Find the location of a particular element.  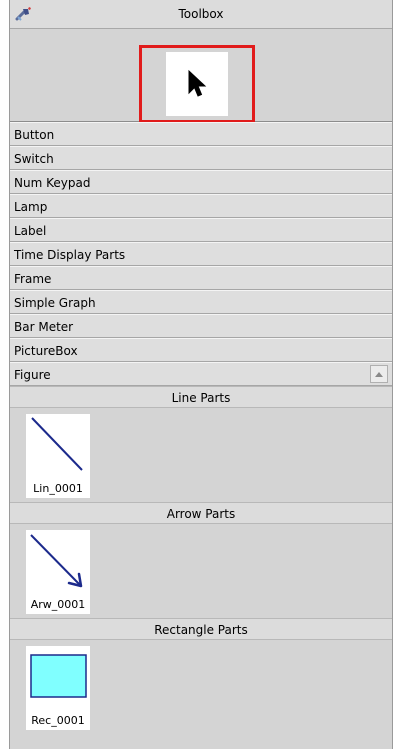

part-label: Rec_0001 is located at coordinates (58, 720).